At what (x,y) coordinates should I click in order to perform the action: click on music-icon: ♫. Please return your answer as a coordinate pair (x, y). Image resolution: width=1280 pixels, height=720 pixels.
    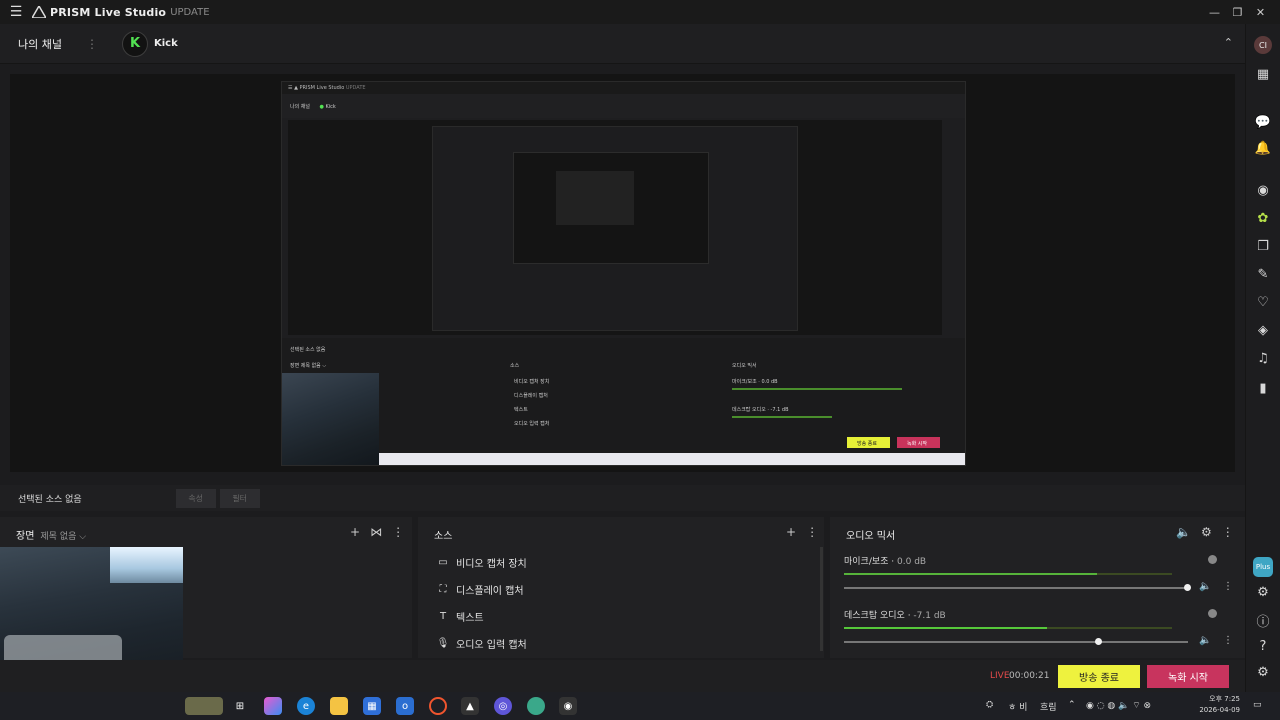
    Looking at the image, I should click on (1263, 358).